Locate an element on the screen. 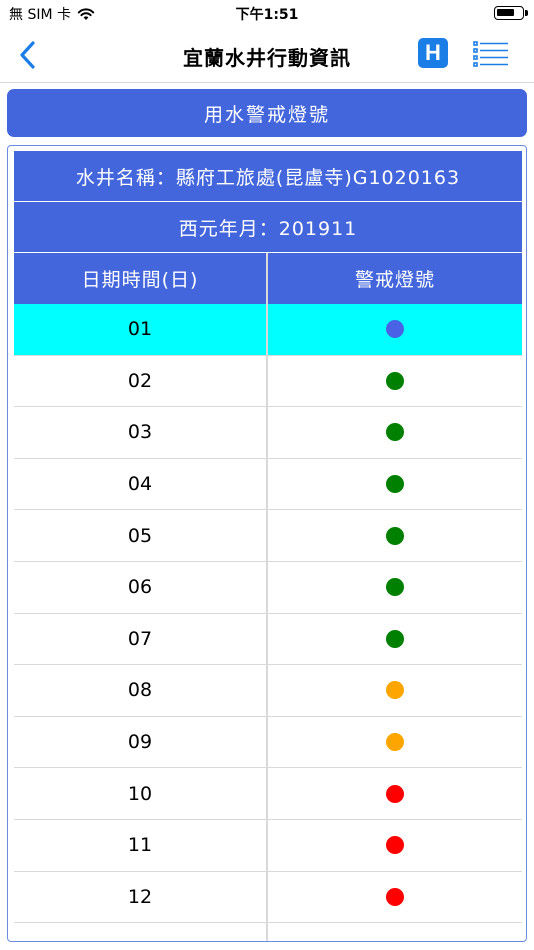 The width and height of the screenshot is (534, 950). status-time: 下午1:51 is located at coordinates (267, 15).